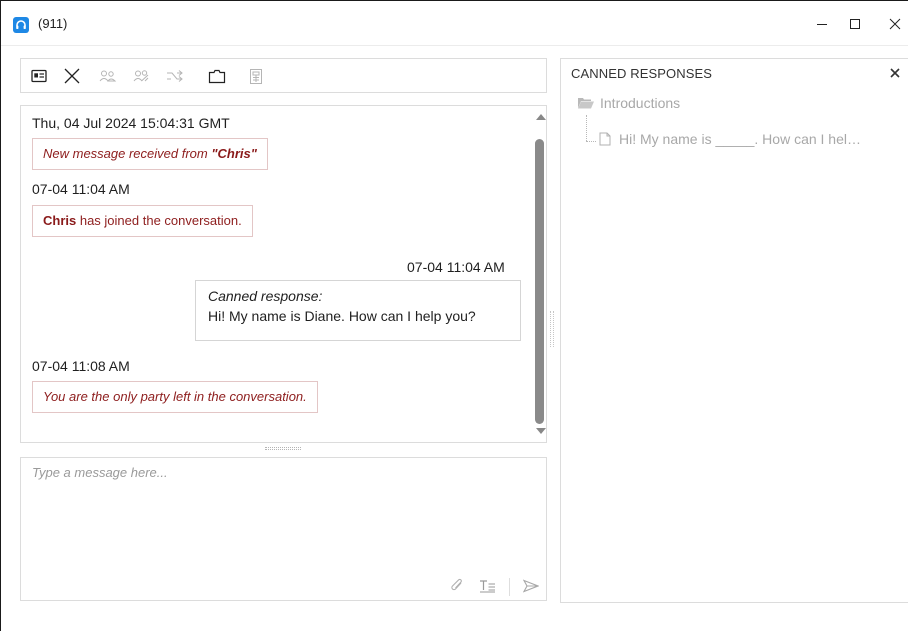 This screenshot has width=908, height=631. Describe the element at coordinates (283, 513) in the screenshot. I see `message-input` at that location.